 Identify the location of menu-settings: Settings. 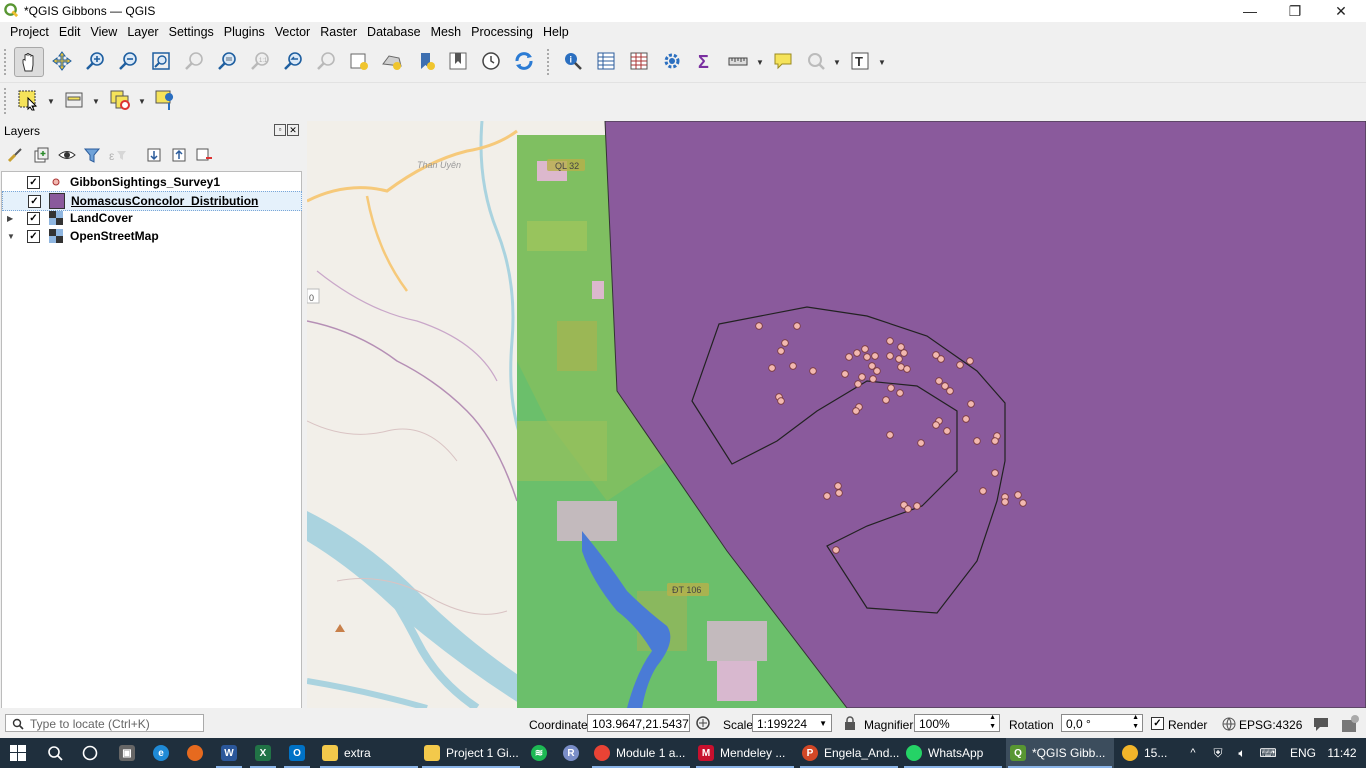
(192, 32).